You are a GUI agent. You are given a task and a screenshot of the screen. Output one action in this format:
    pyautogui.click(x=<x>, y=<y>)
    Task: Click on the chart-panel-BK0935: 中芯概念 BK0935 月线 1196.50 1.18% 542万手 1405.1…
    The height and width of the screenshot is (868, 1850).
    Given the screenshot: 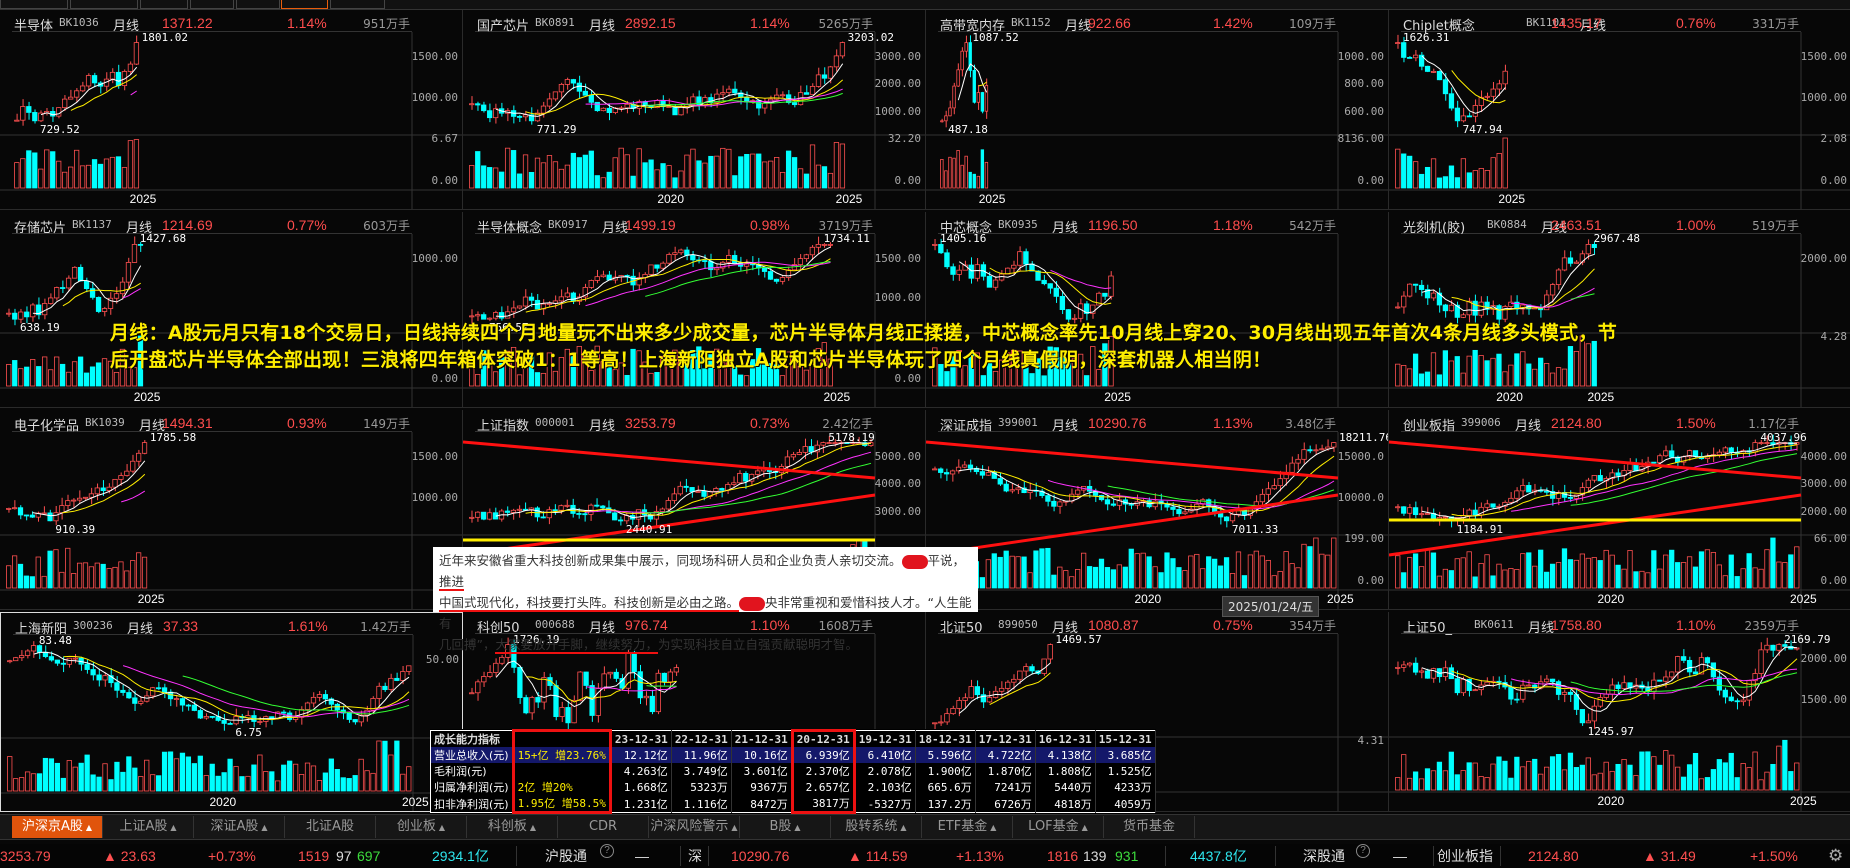 What is the action you would take?
    pyautogui.click(x=1157, y=310)
    